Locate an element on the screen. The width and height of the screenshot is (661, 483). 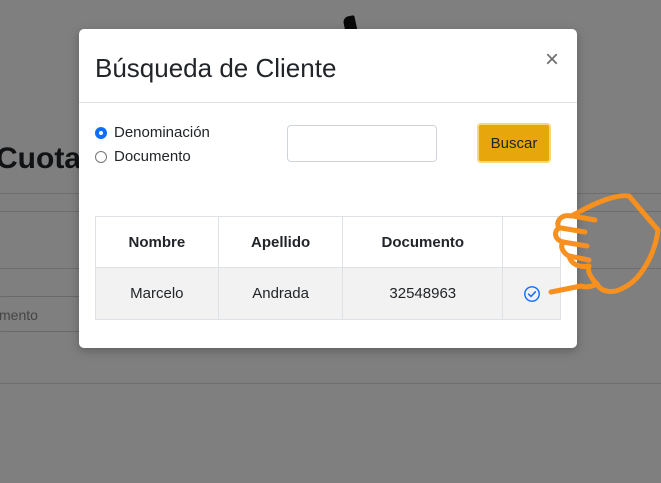
search-input is located at coordinates (362, 143).